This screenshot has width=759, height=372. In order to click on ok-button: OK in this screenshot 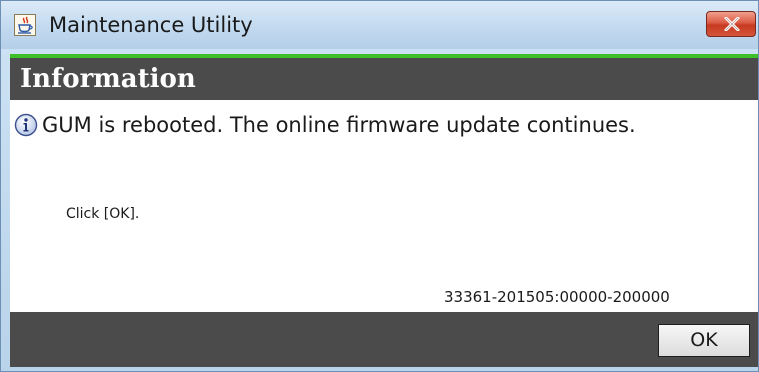, I will do `click(704, 340)`.